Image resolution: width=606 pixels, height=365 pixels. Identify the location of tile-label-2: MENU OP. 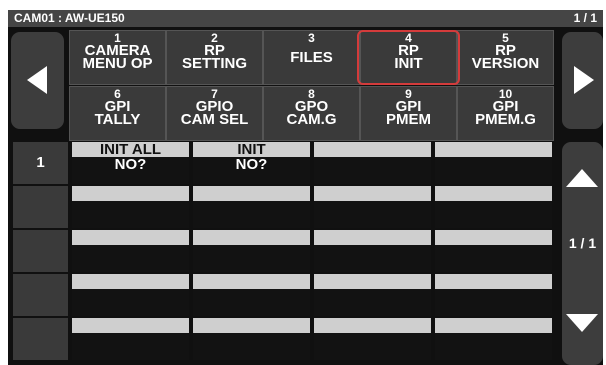
(117, 63).